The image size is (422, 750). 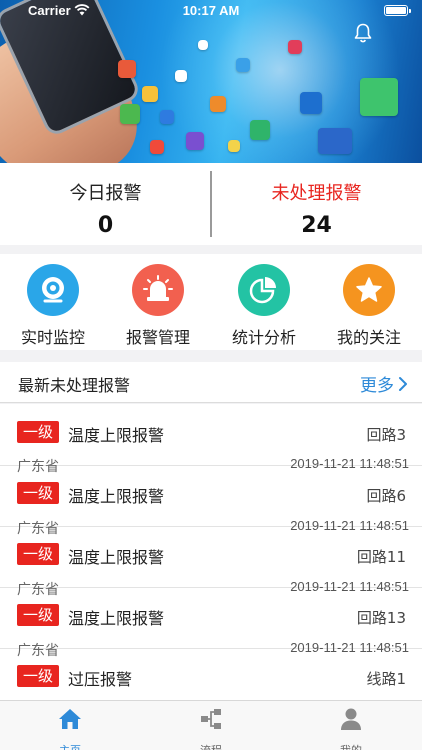 What do you see at coordinates (105, 225) in the screenshot?
I see `today-alarm-count: 0` at bounding box center [105, 225].